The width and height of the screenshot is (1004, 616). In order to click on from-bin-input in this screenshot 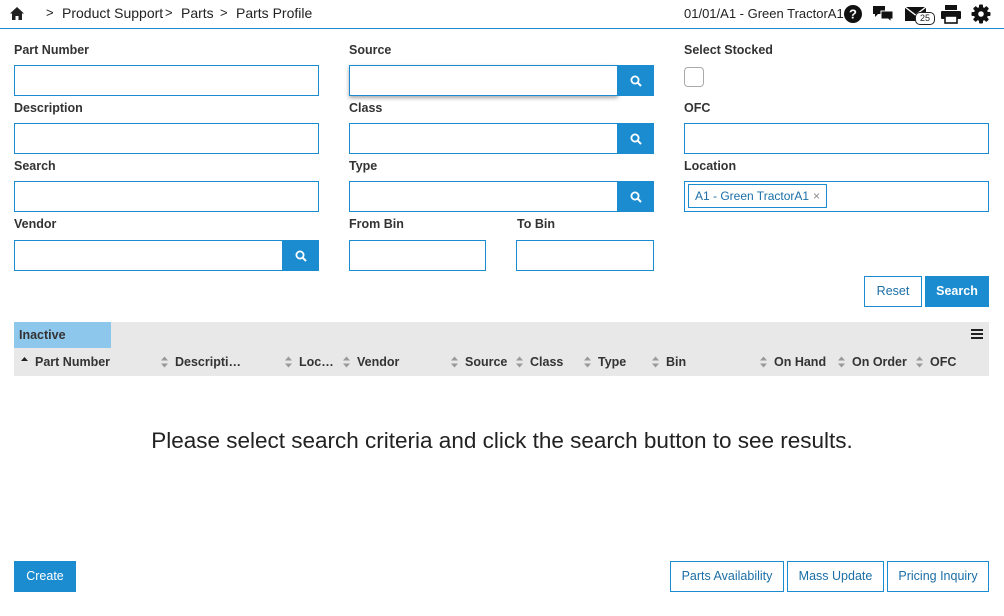, I will do `click(417, 255)`.